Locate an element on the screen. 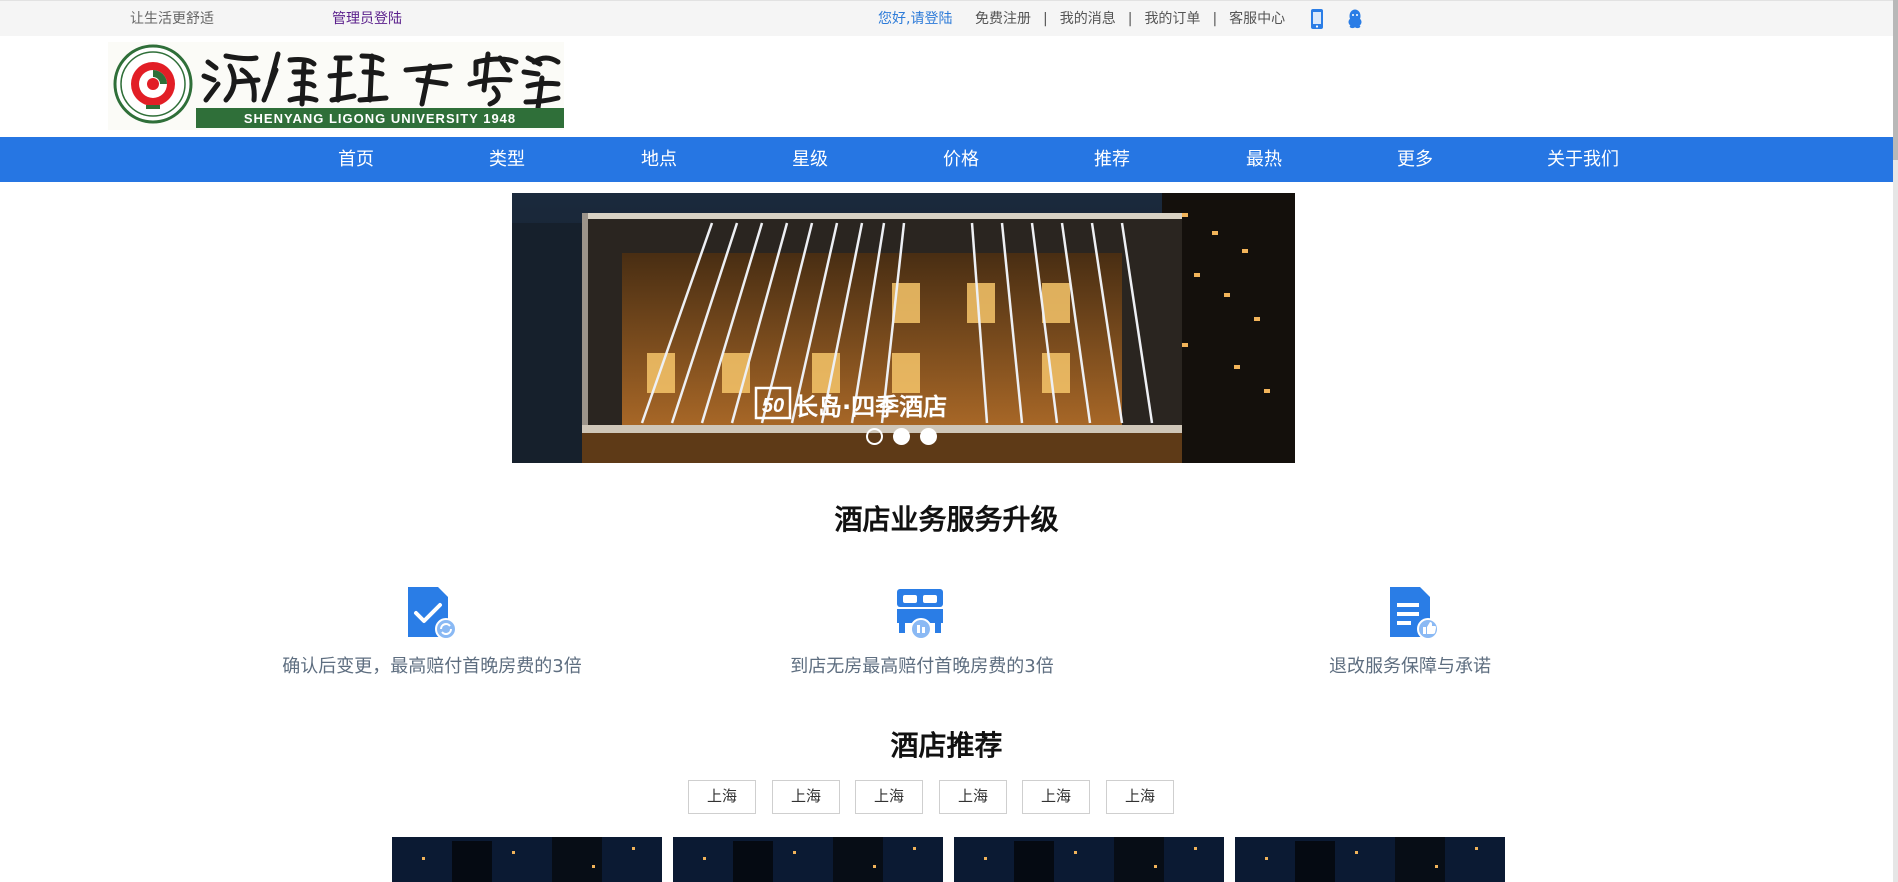  nav-hottest: 最热 is located at coordinates (1264, 159).